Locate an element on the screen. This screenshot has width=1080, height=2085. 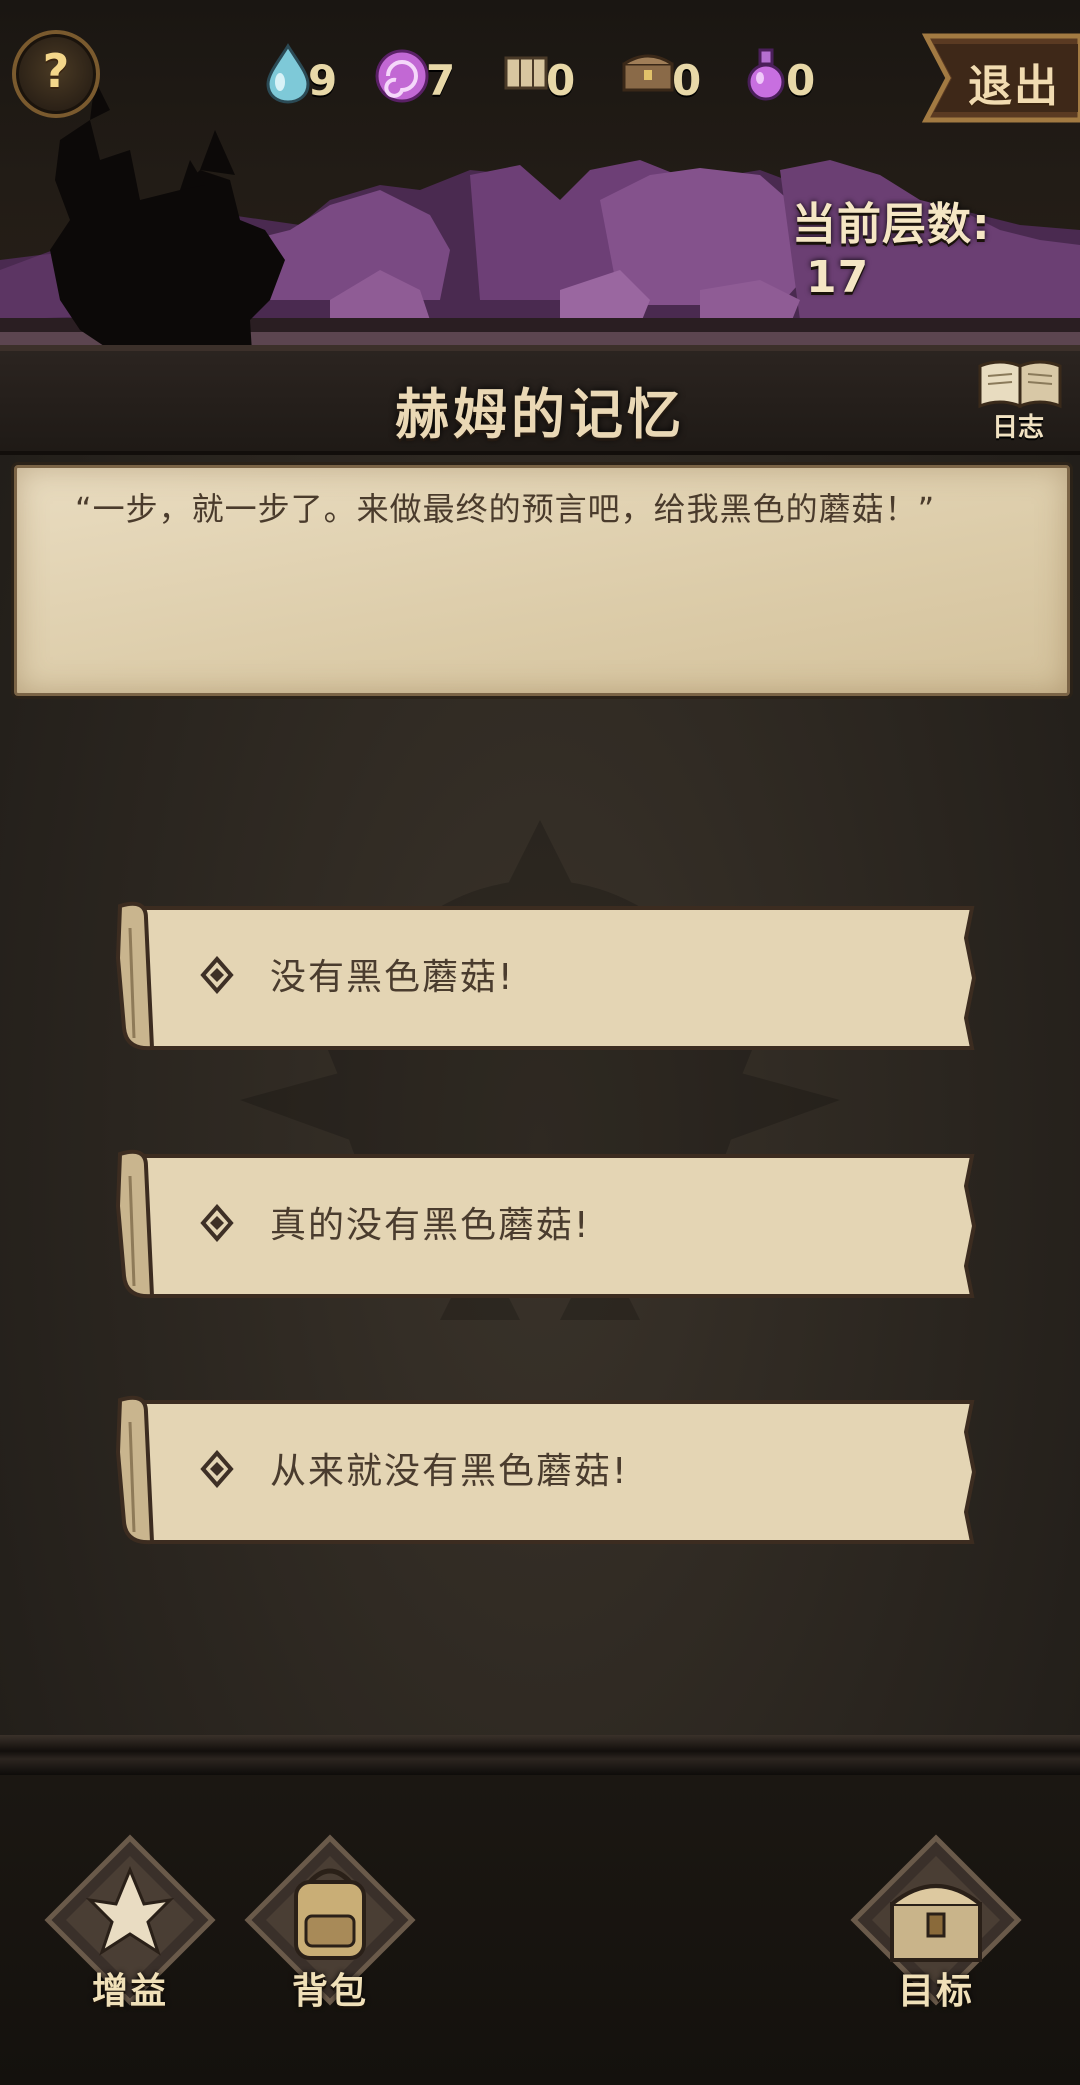
potion-flask-icon is located at coordinates (766, 74).